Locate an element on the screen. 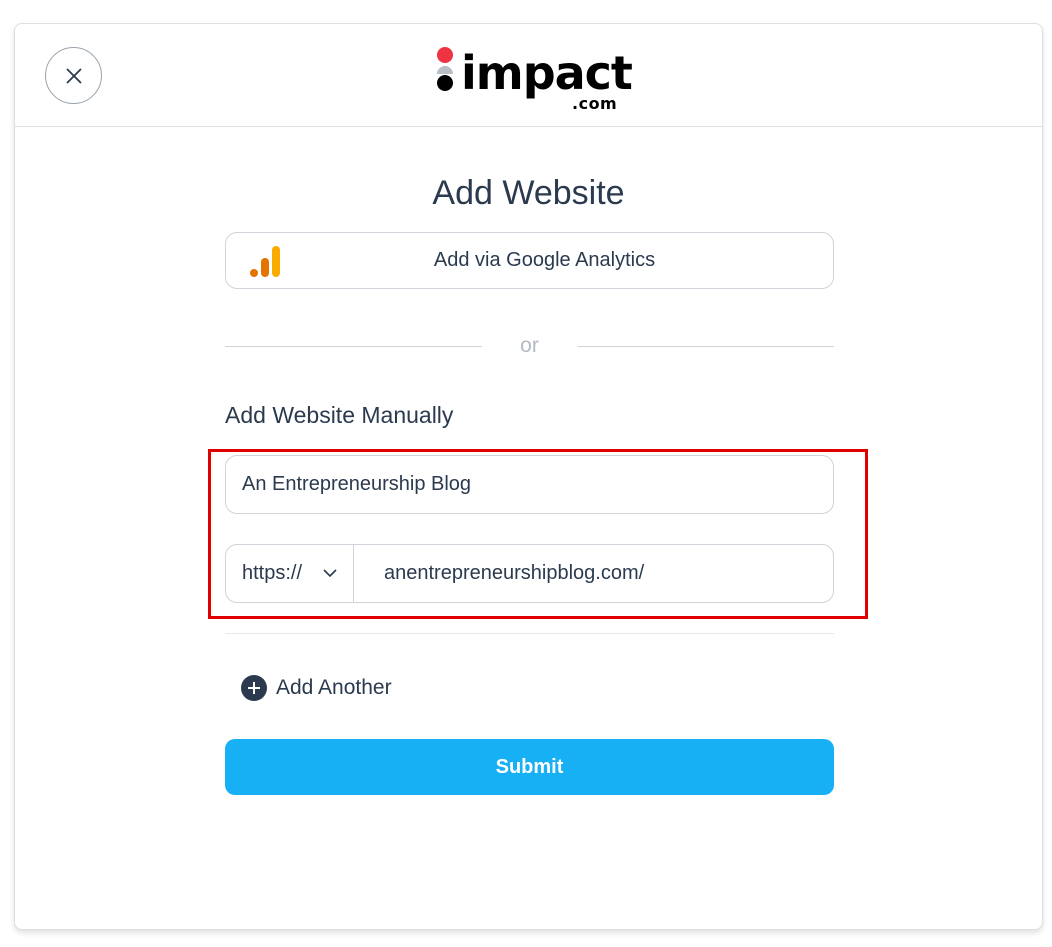 This screenshot has height=947, width=1052. website-url-input: anentrepreneurshipblog.com/ is located at coordinates (514, 573).